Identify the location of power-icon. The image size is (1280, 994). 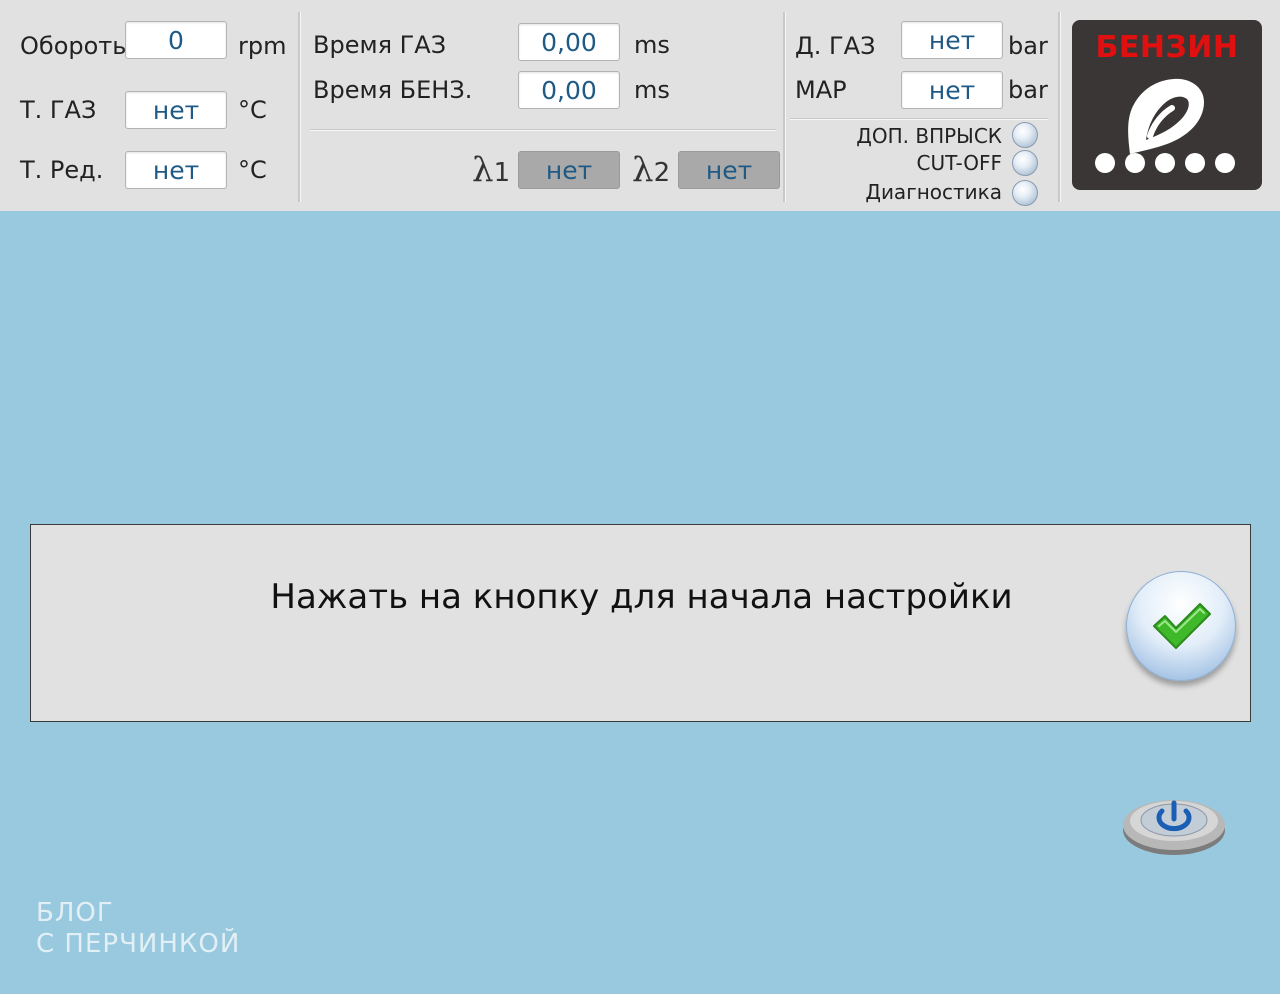
(1174, 827).